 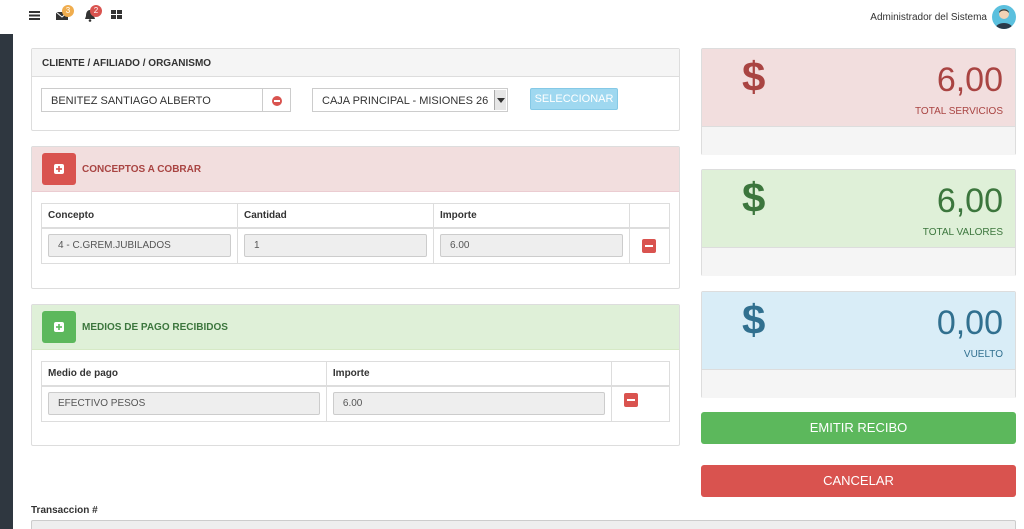 I want to click on caja-select: CAJA PRINCIPAL - MISIONES 26, so click(x=410, y=100).